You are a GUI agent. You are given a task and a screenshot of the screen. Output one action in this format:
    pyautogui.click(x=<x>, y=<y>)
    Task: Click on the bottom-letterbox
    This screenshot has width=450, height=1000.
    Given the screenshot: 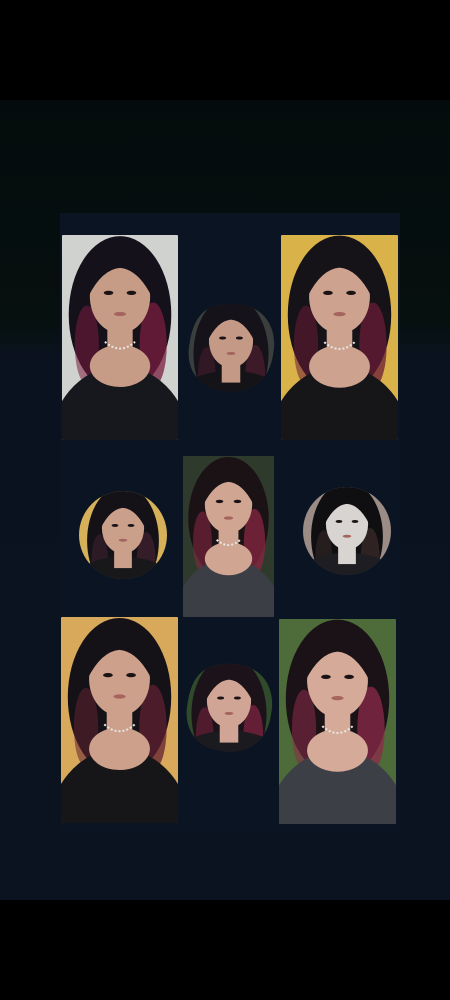 What is the action you would take?
    pyautogui.click(x=225, y=950)
    